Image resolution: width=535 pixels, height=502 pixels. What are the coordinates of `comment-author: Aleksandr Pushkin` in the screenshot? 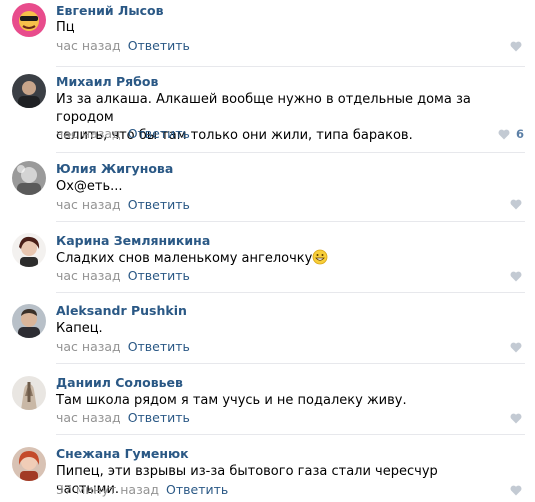 It's located at (121, 310).